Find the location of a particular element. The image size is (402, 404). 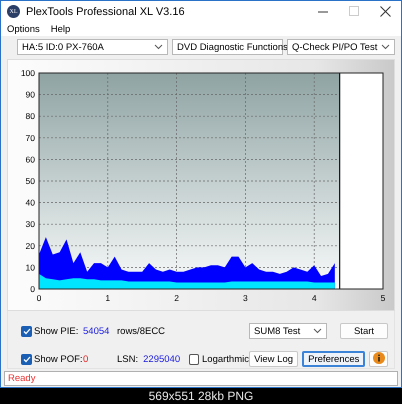

checkbox-label: Show PIE: is located at coordinates (55, 331).